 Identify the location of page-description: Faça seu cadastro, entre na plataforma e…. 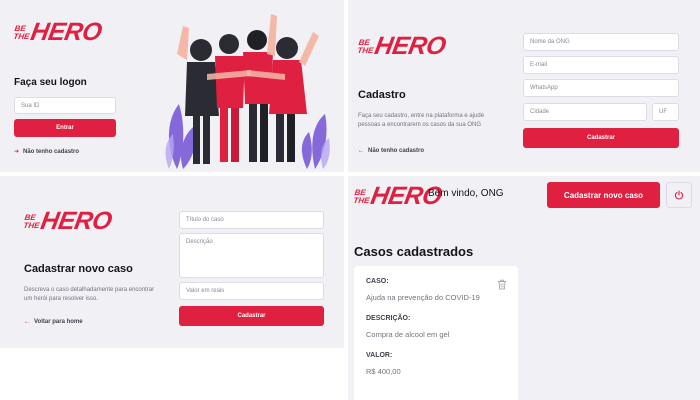
(421, 120).